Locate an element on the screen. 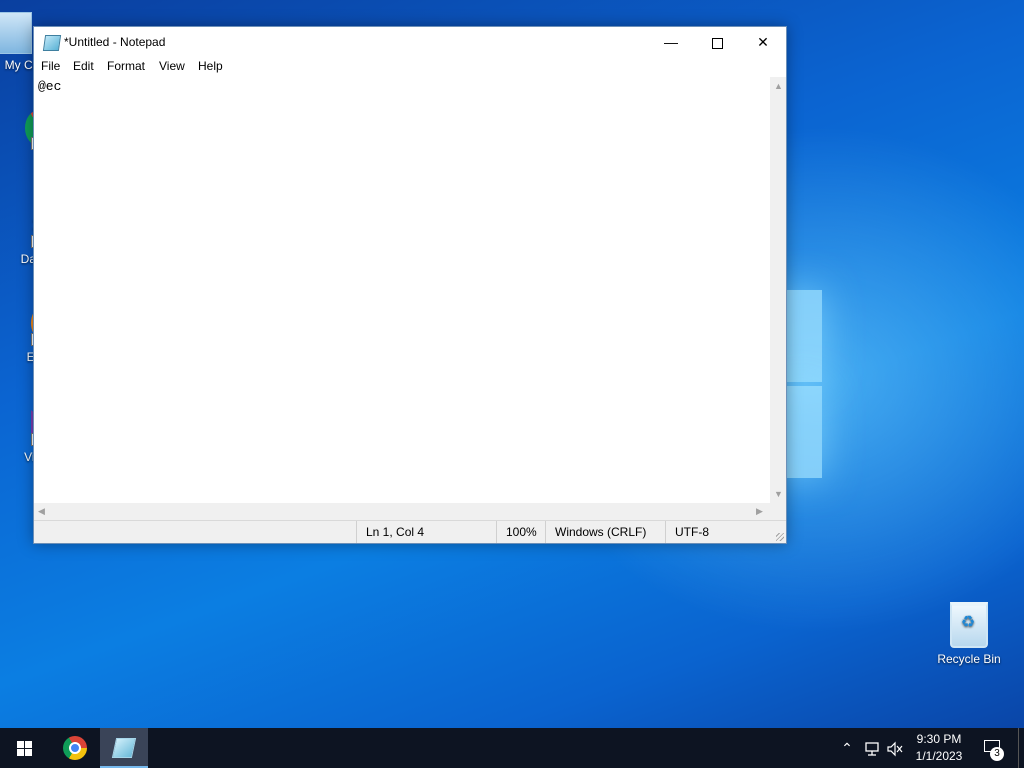  status-encoding: UTF-8 is located at coordinates (720, 532).